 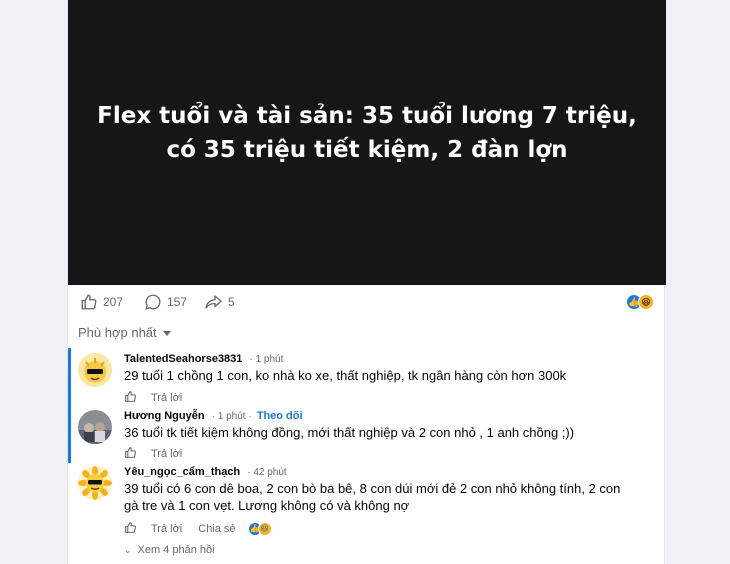 I want to click on sort-label: Phù hợp nhất, so click(x=117, y=332).